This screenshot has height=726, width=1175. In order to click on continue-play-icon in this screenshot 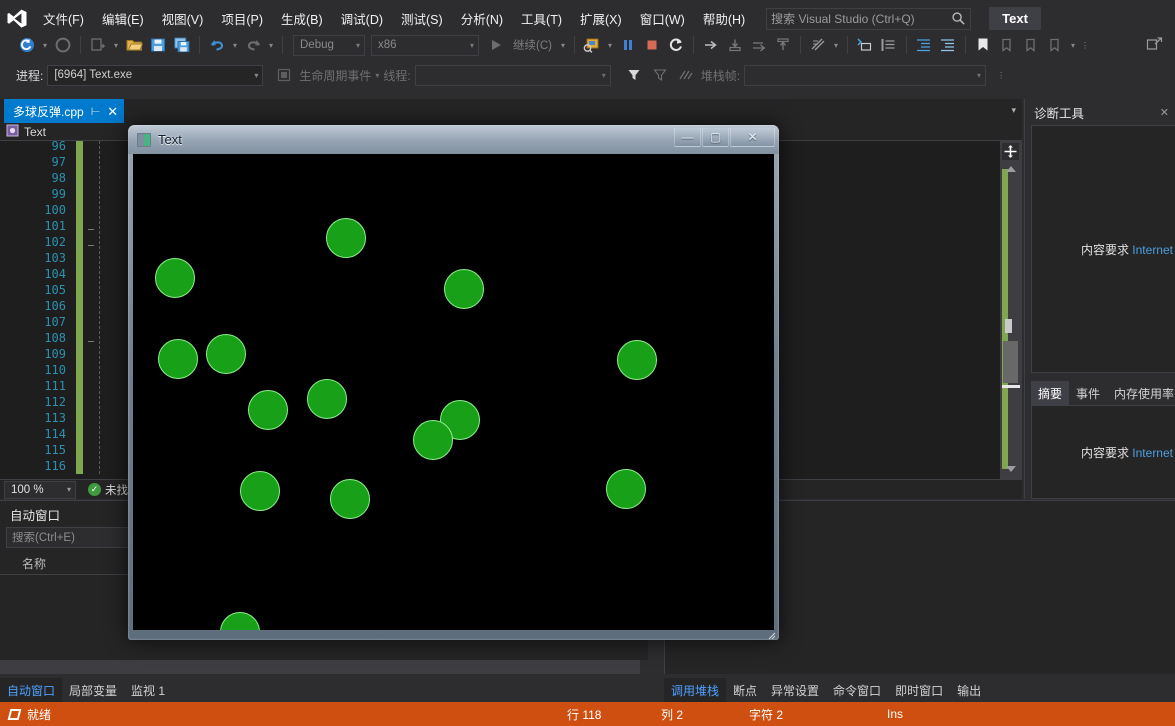, I will do `click(496, 45)`.